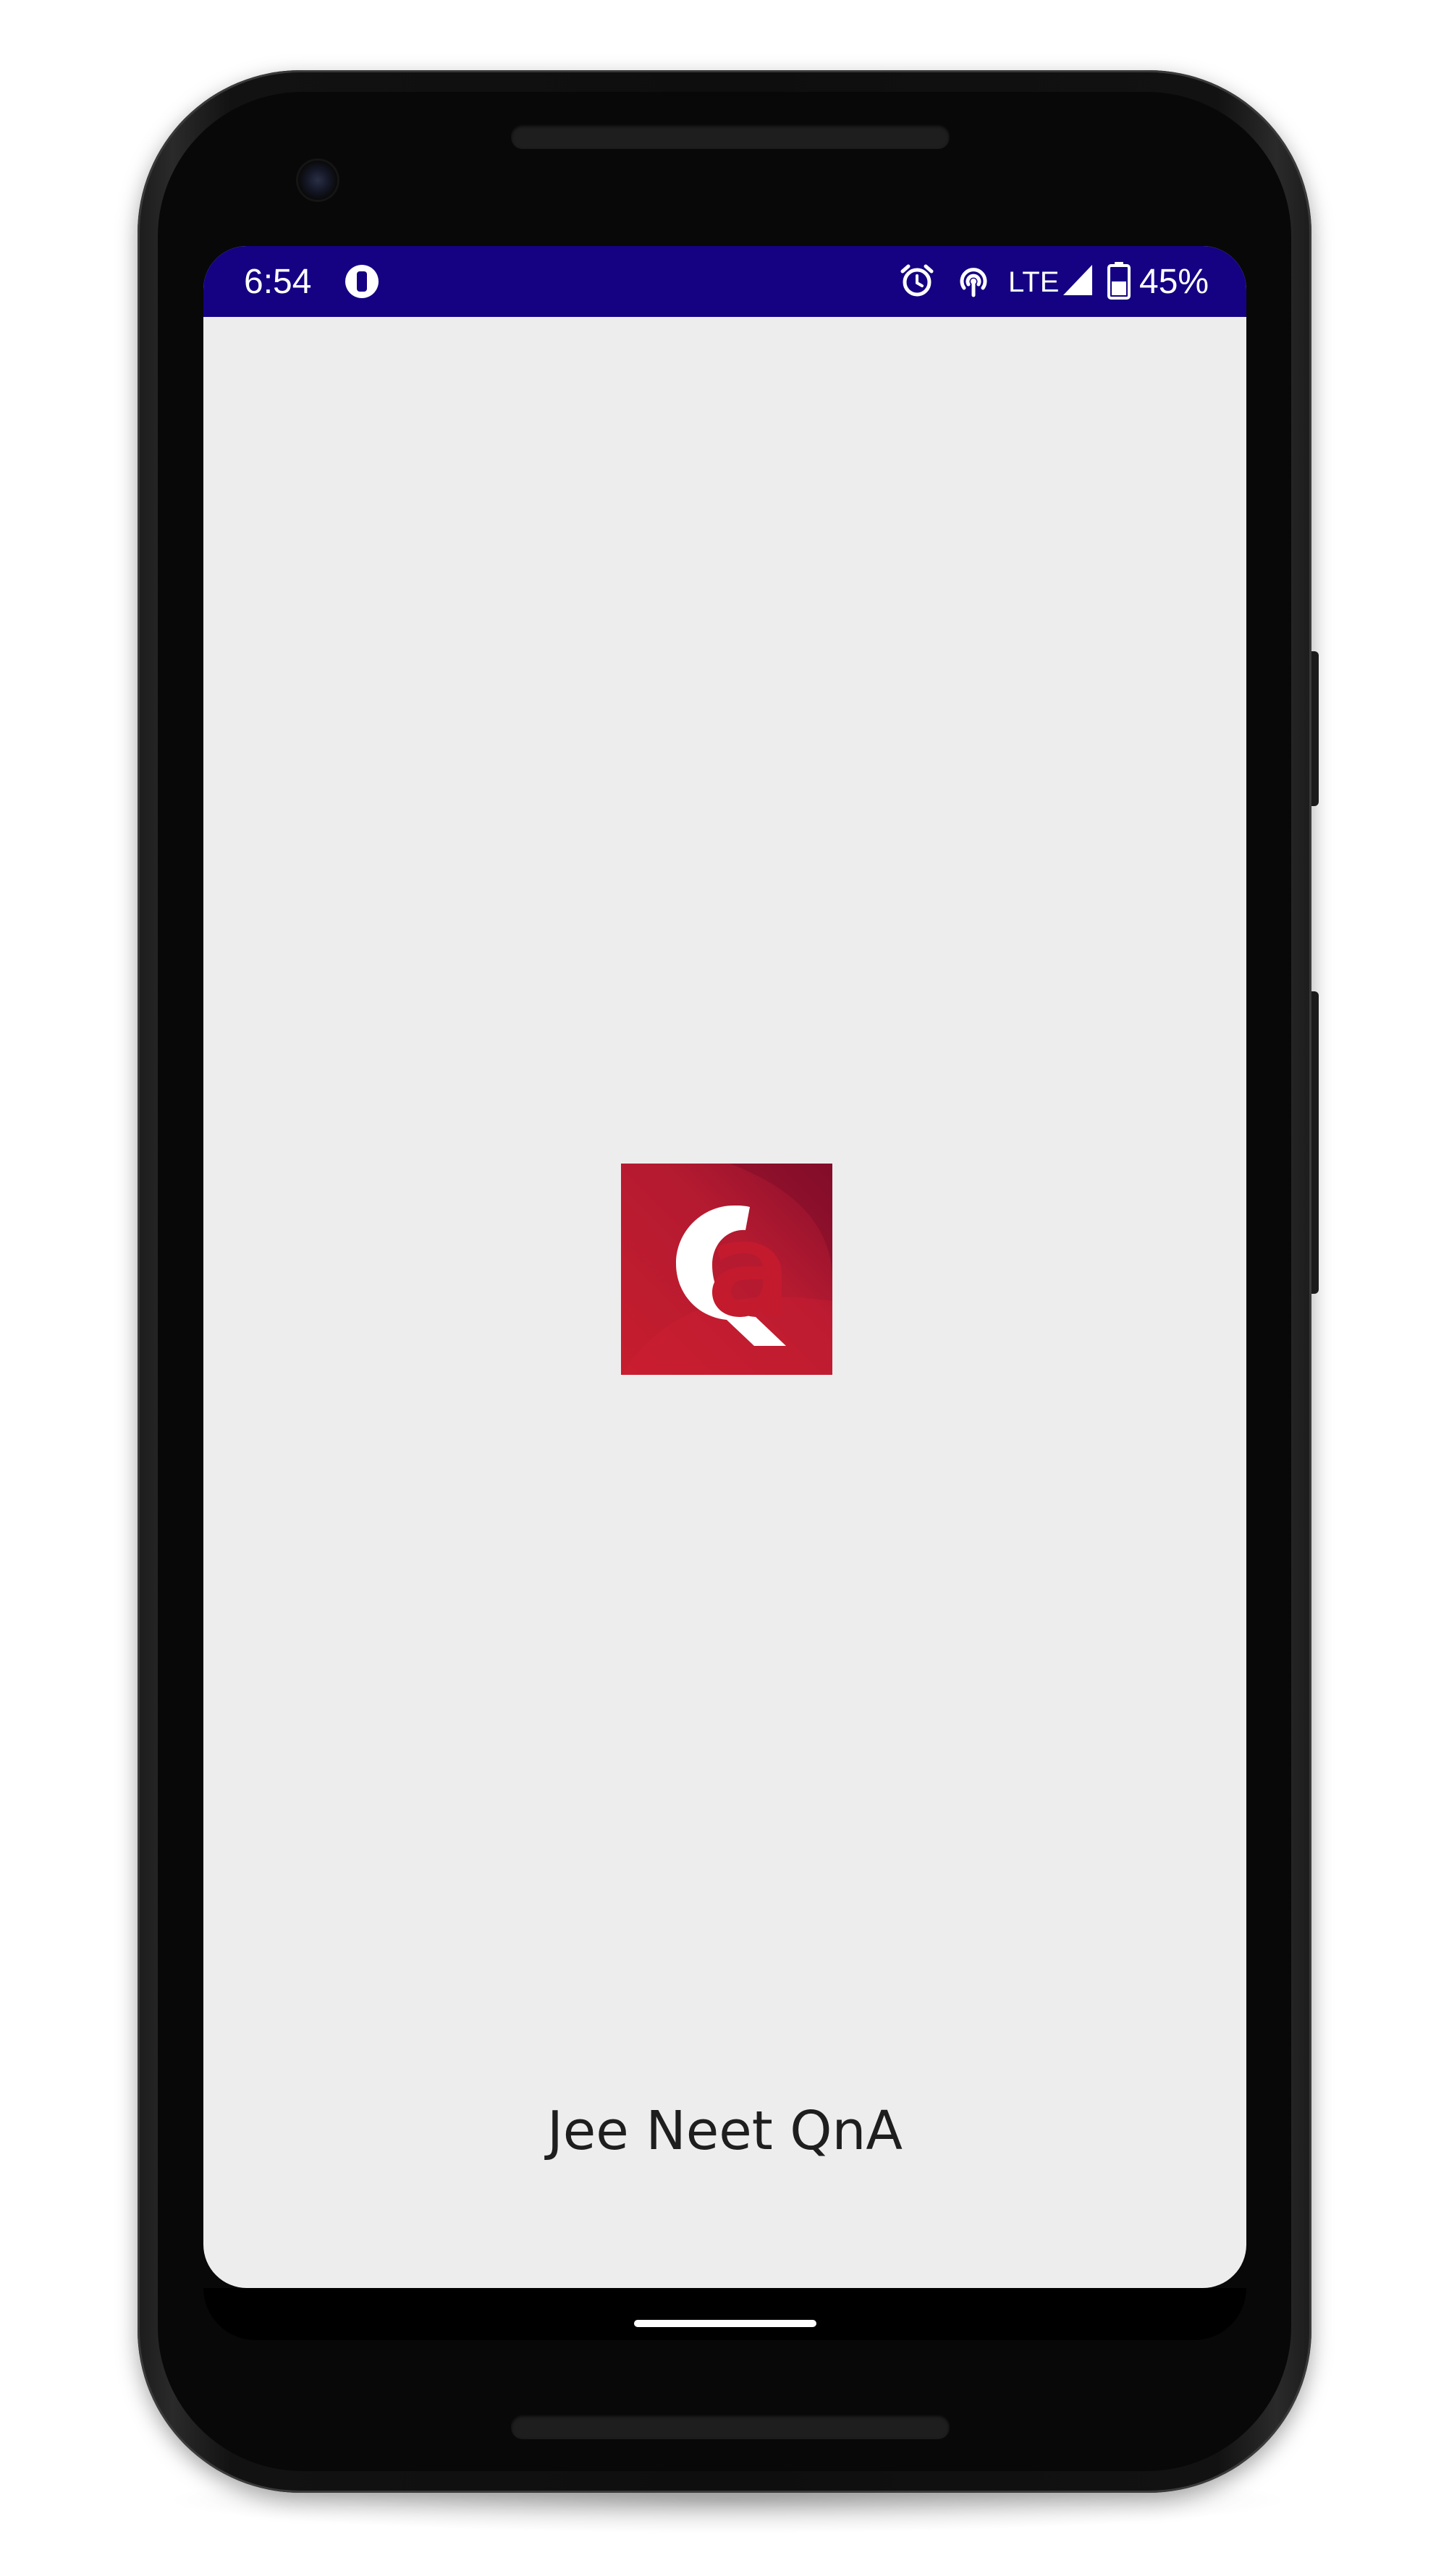  Describe the element at coordinates (278, 282) in the screenshot. I see `status-time: 6:54` at that location.